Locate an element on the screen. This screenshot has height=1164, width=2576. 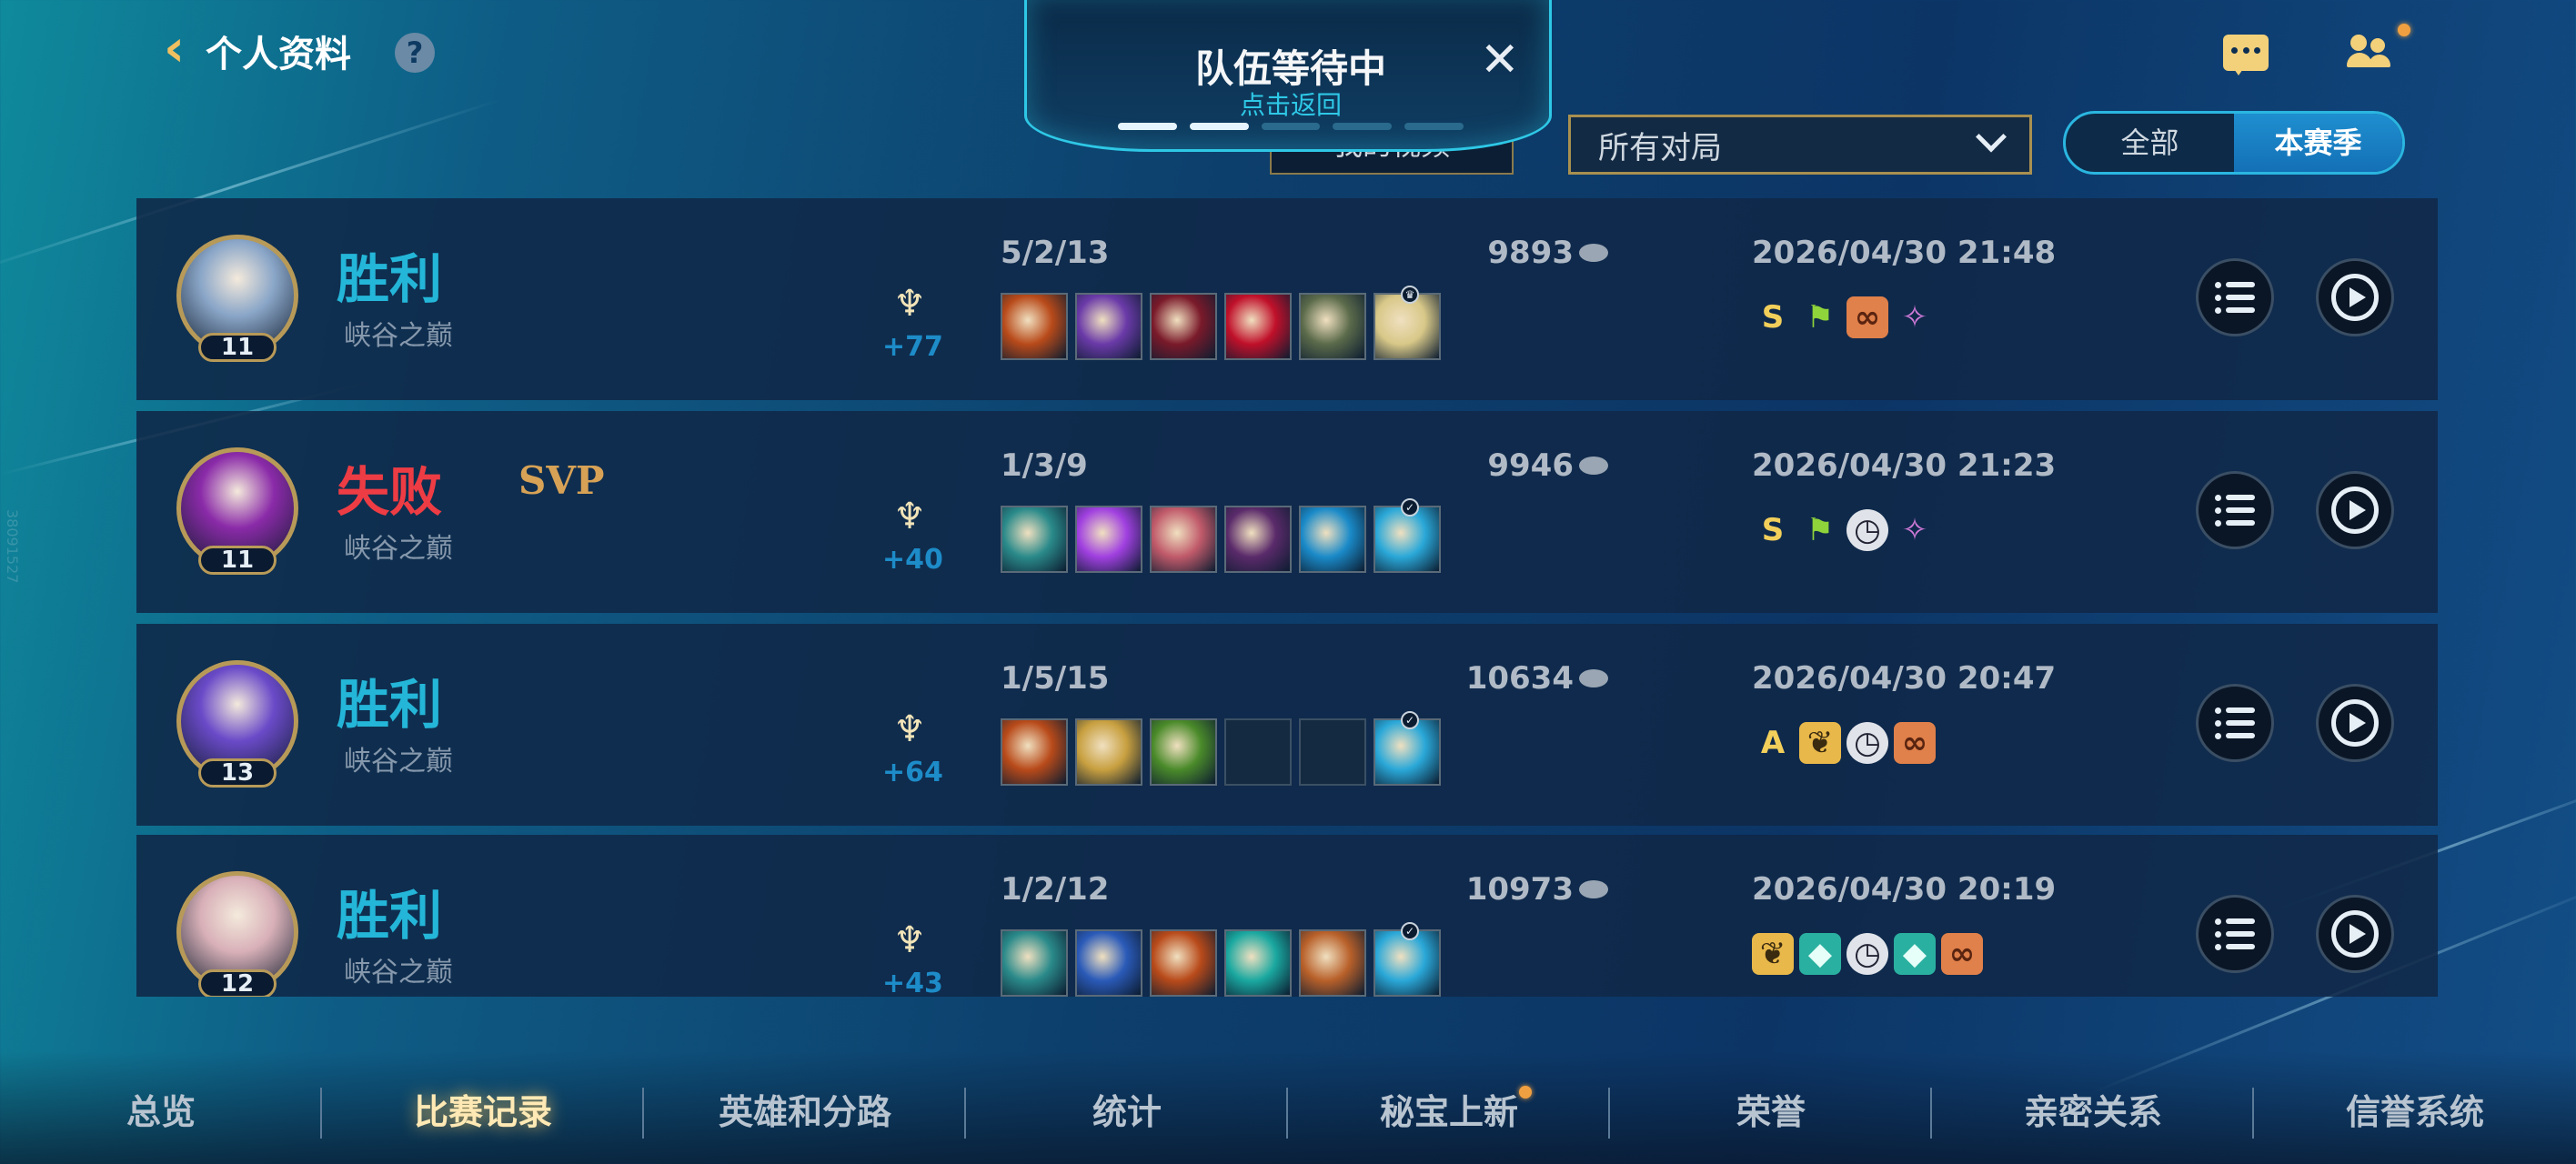
back-button: ‹ 个人资料 is located at coordinates (257, 51).